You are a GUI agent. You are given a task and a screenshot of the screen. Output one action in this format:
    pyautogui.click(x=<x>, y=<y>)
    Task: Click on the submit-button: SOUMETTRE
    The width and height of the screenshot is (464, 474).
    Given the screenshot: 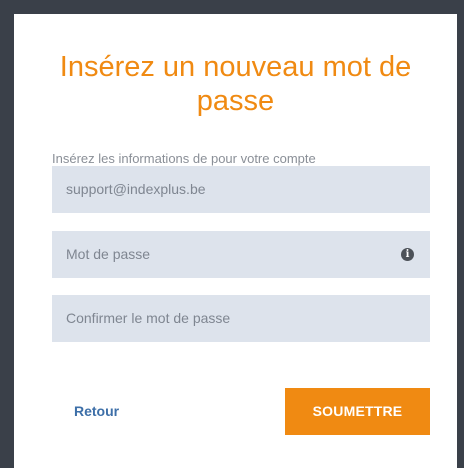 What is the action you would take?
    pyautogui.click(x=357, y=411)
    